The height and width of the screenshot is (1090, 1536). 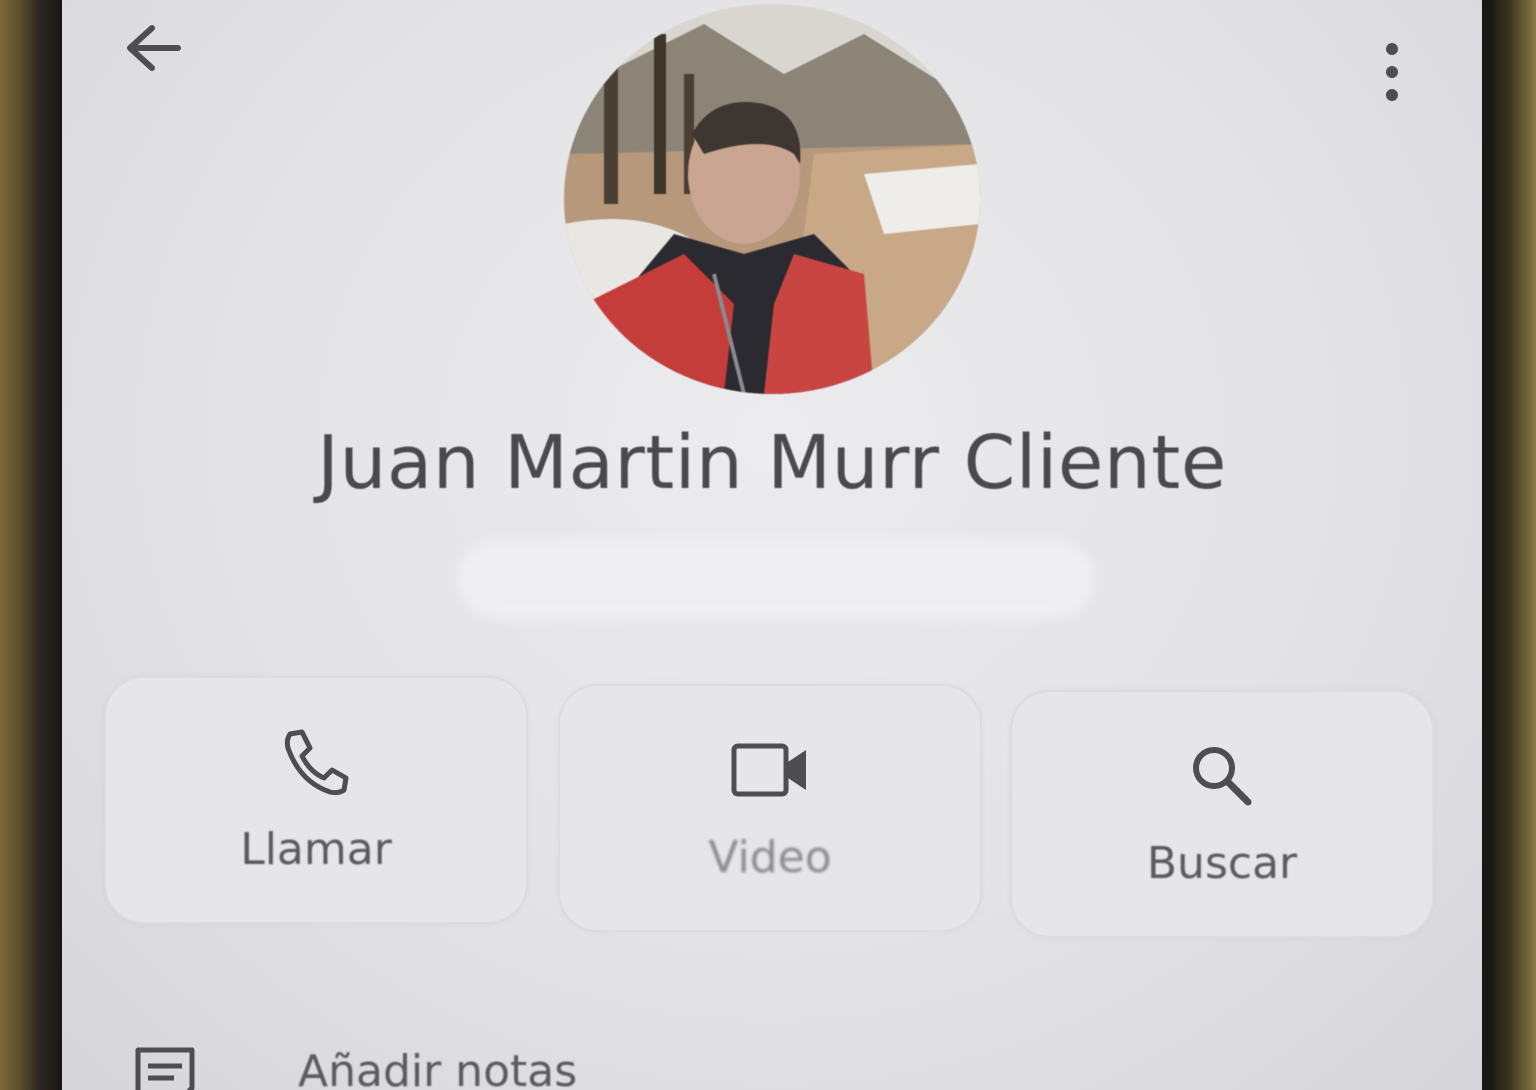 I want to click on arrow-left-icon, so click(x=154, y=48).